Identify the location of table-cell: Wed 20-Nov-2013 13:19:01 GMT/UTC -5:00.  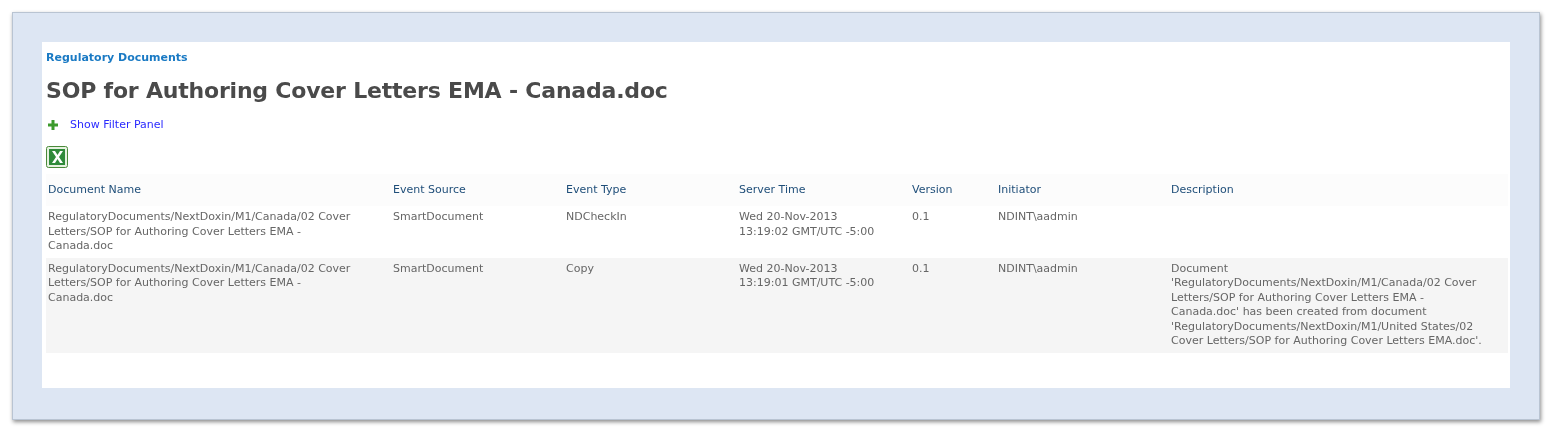
(807, 275).